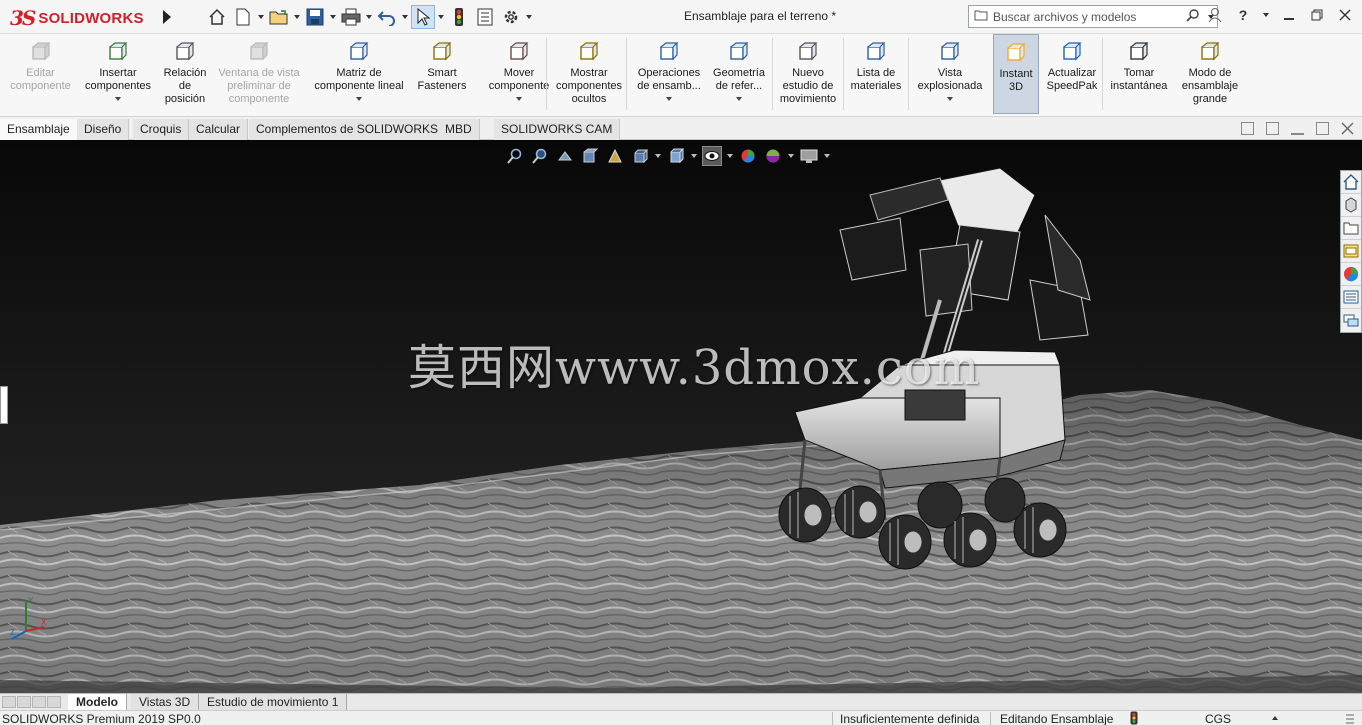 The width and height of the screenshot is (1362, 725). Describe the element at coordinates (1345, 15) in the screenshot. I see `close-icon` at that location.